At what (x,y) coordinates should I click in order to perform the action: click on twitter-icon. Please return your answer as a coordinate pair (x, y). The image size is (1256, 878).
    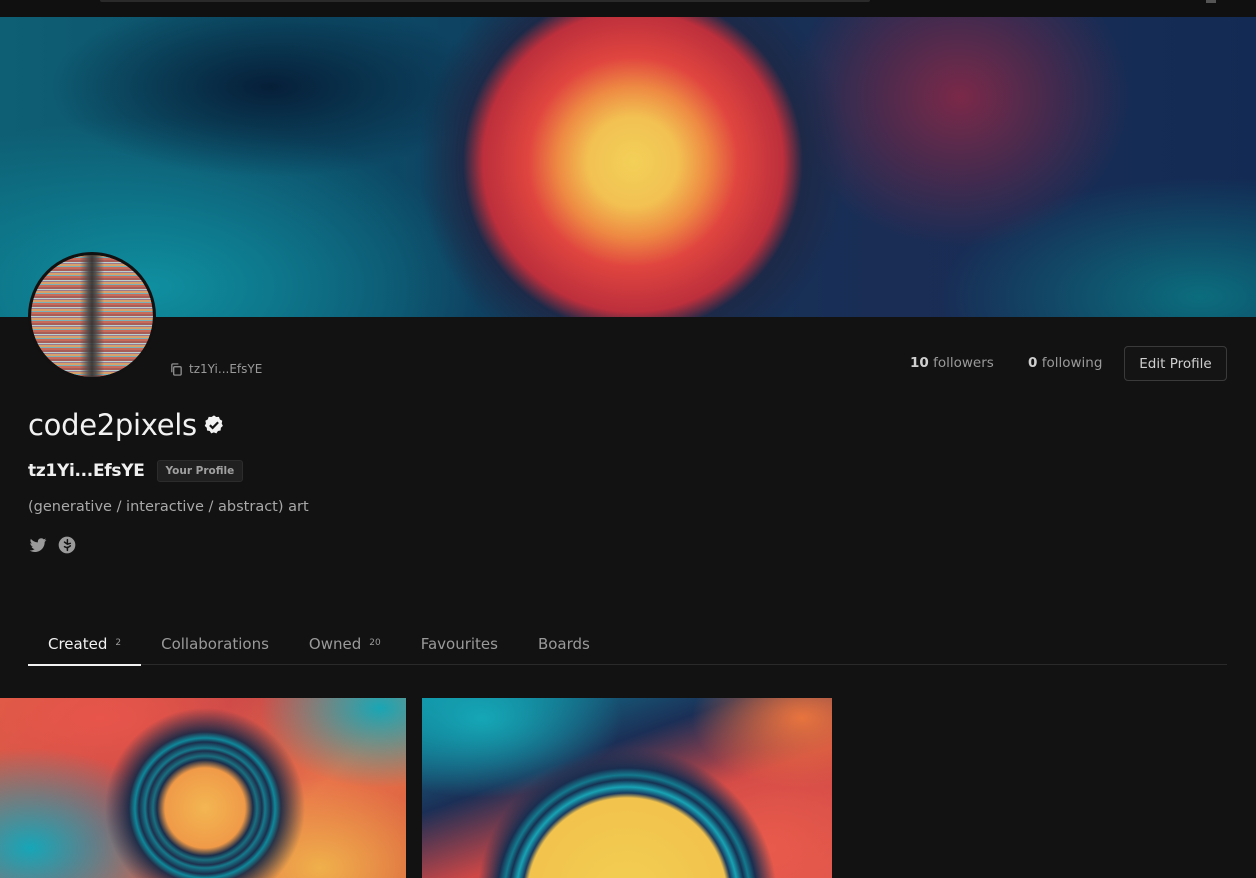
    Looking at the image, I should click on (38, 545).